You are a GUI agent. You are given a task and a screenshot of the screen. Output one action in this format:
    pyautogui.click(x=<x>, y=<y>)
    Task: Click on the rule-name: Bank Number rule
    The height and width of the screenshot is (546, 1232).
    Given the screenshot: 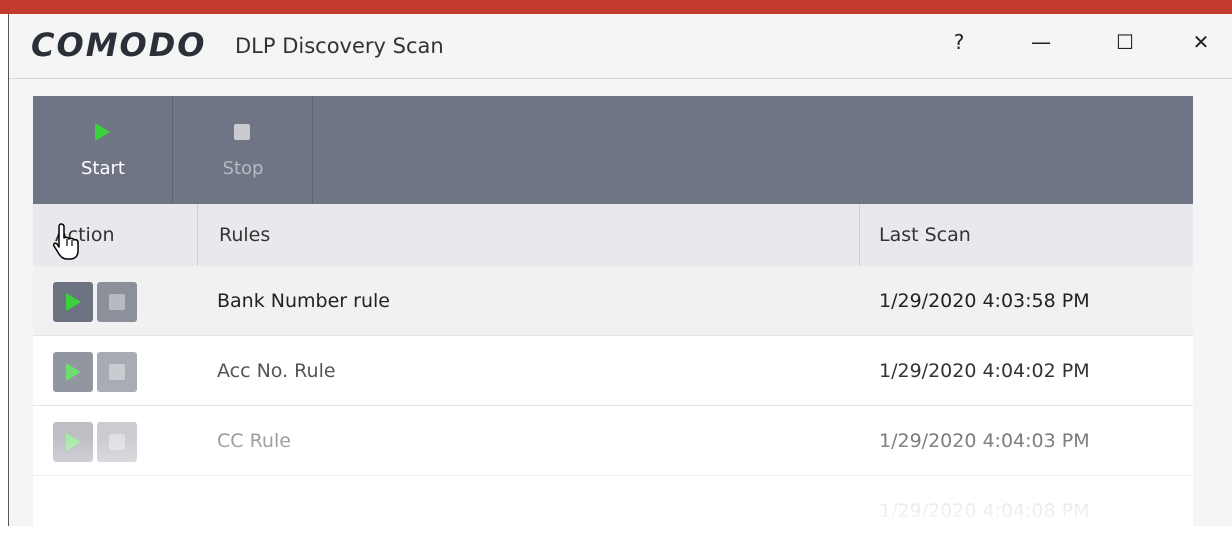 What is the action you would take?
    pyautogui.click(x=303, y=301)
    